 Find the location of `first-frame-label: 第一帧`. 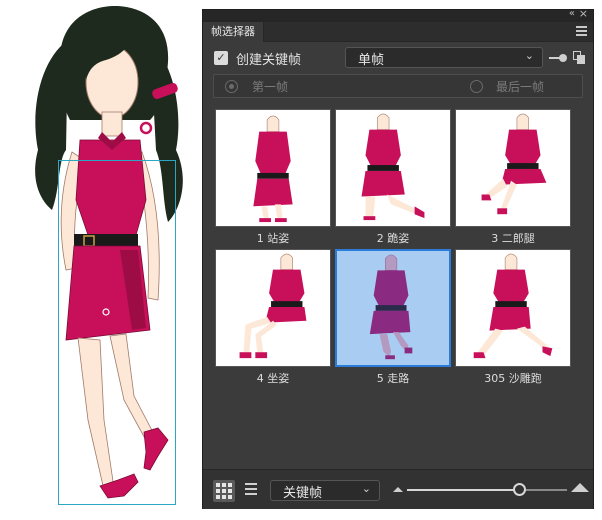

first-frame-label: 第一帧 is located at coordinates (270, 87).